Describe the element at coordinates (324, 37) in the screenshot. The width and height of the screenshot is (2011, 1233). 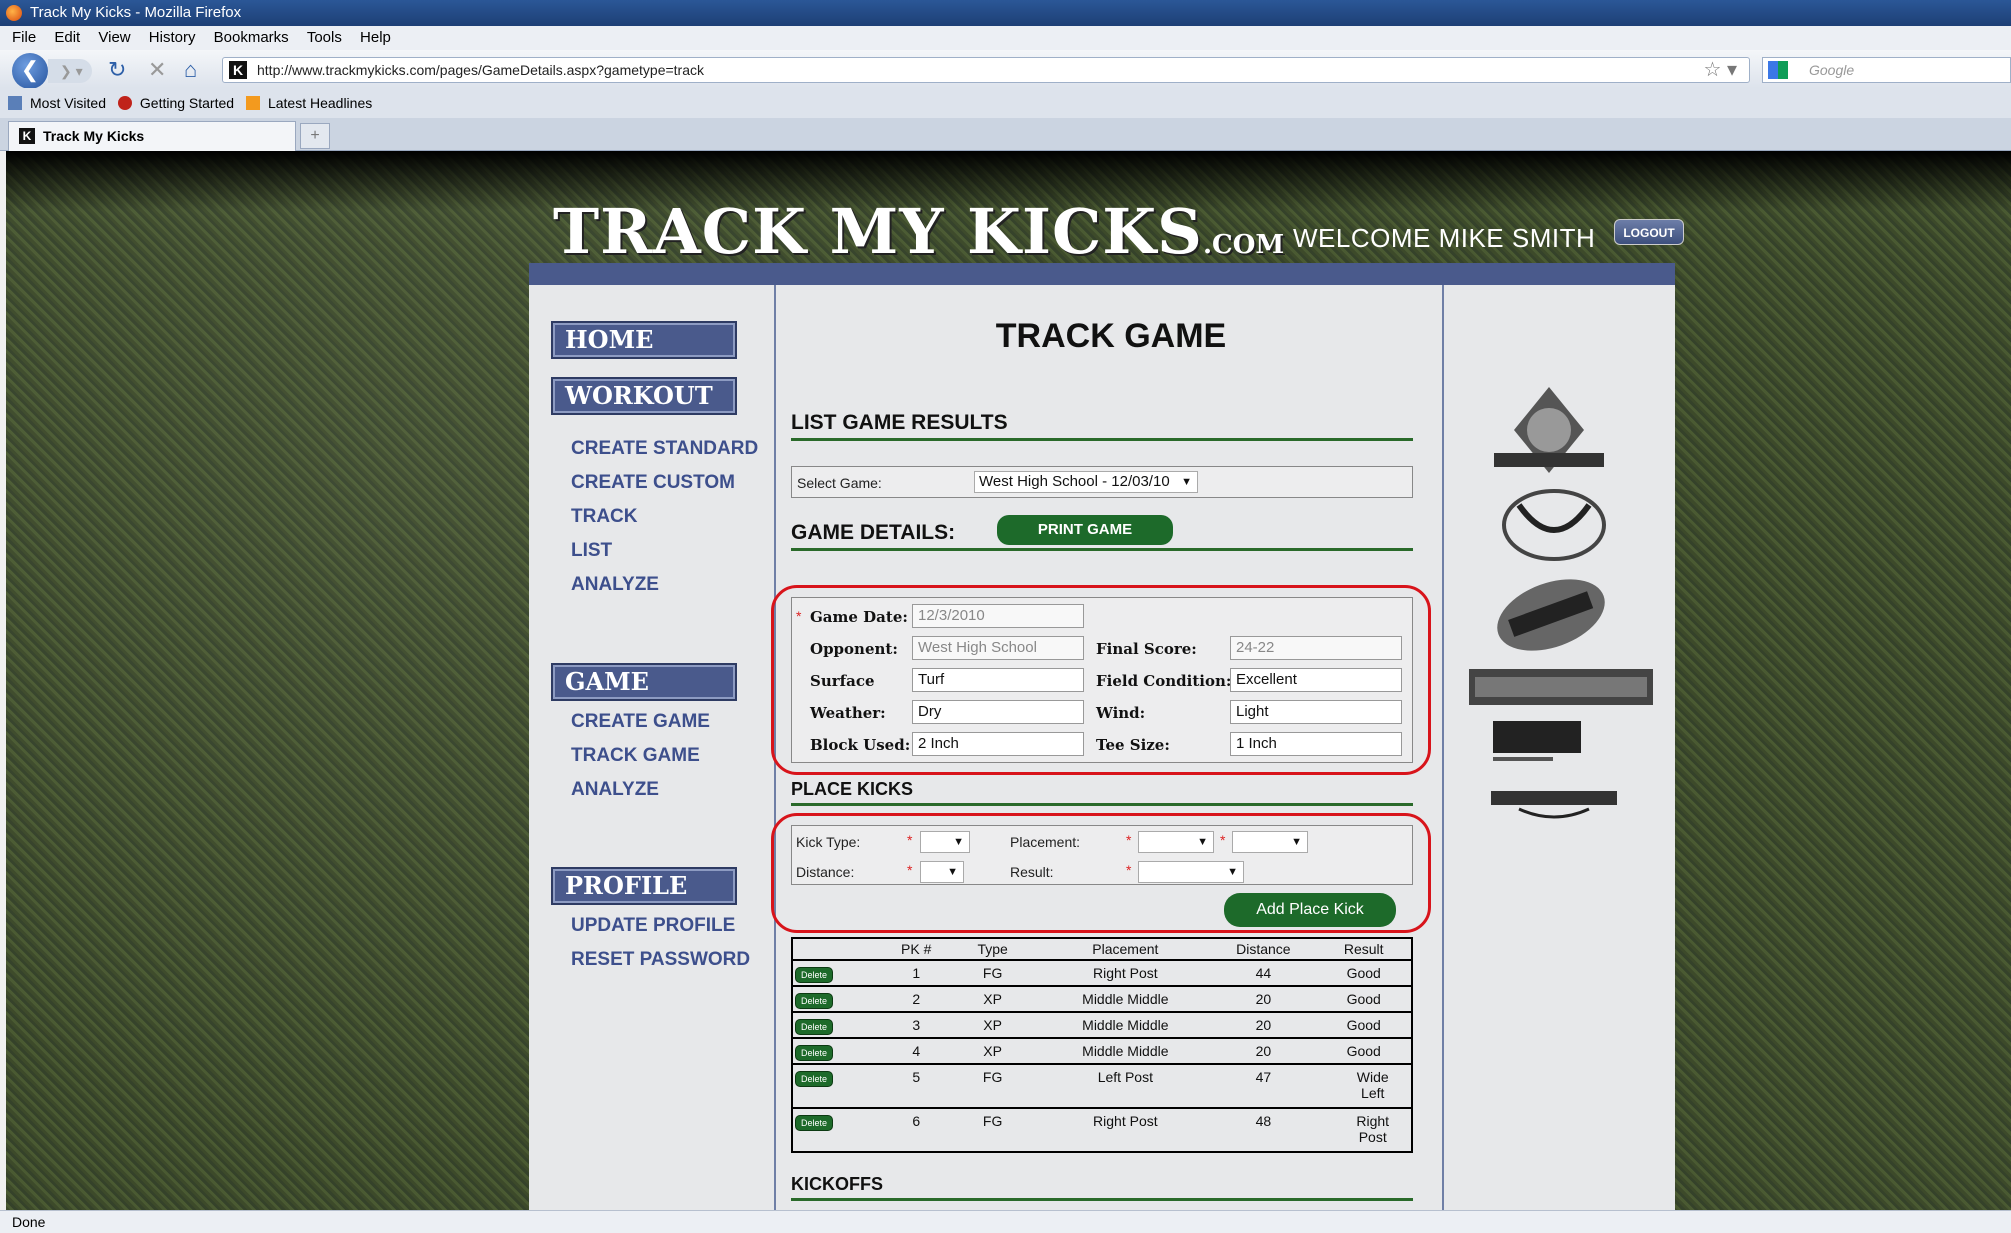
I see `menu-tools: Tools` at that location.